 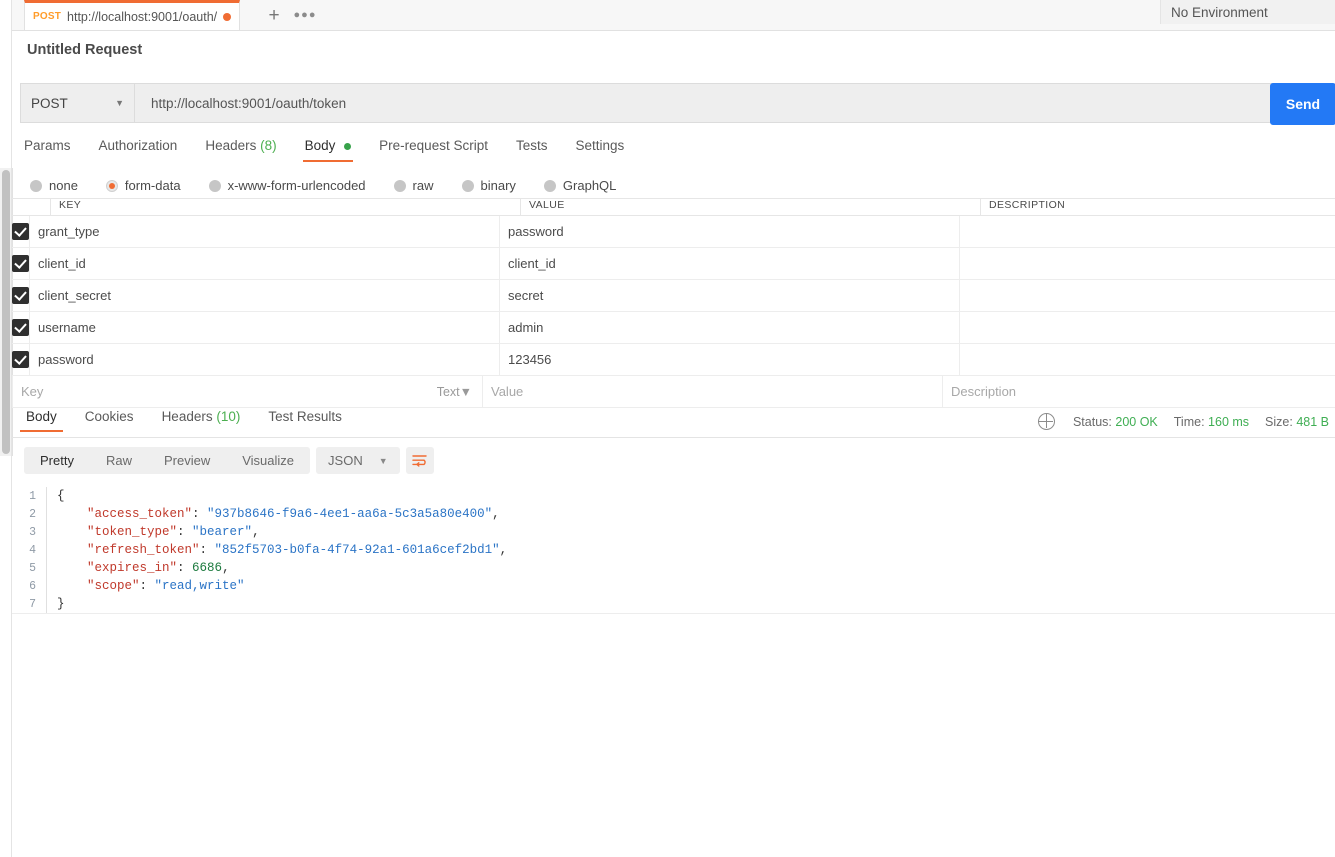 I want to click on table-row: client_id client_id, so click(x=673, y=264).